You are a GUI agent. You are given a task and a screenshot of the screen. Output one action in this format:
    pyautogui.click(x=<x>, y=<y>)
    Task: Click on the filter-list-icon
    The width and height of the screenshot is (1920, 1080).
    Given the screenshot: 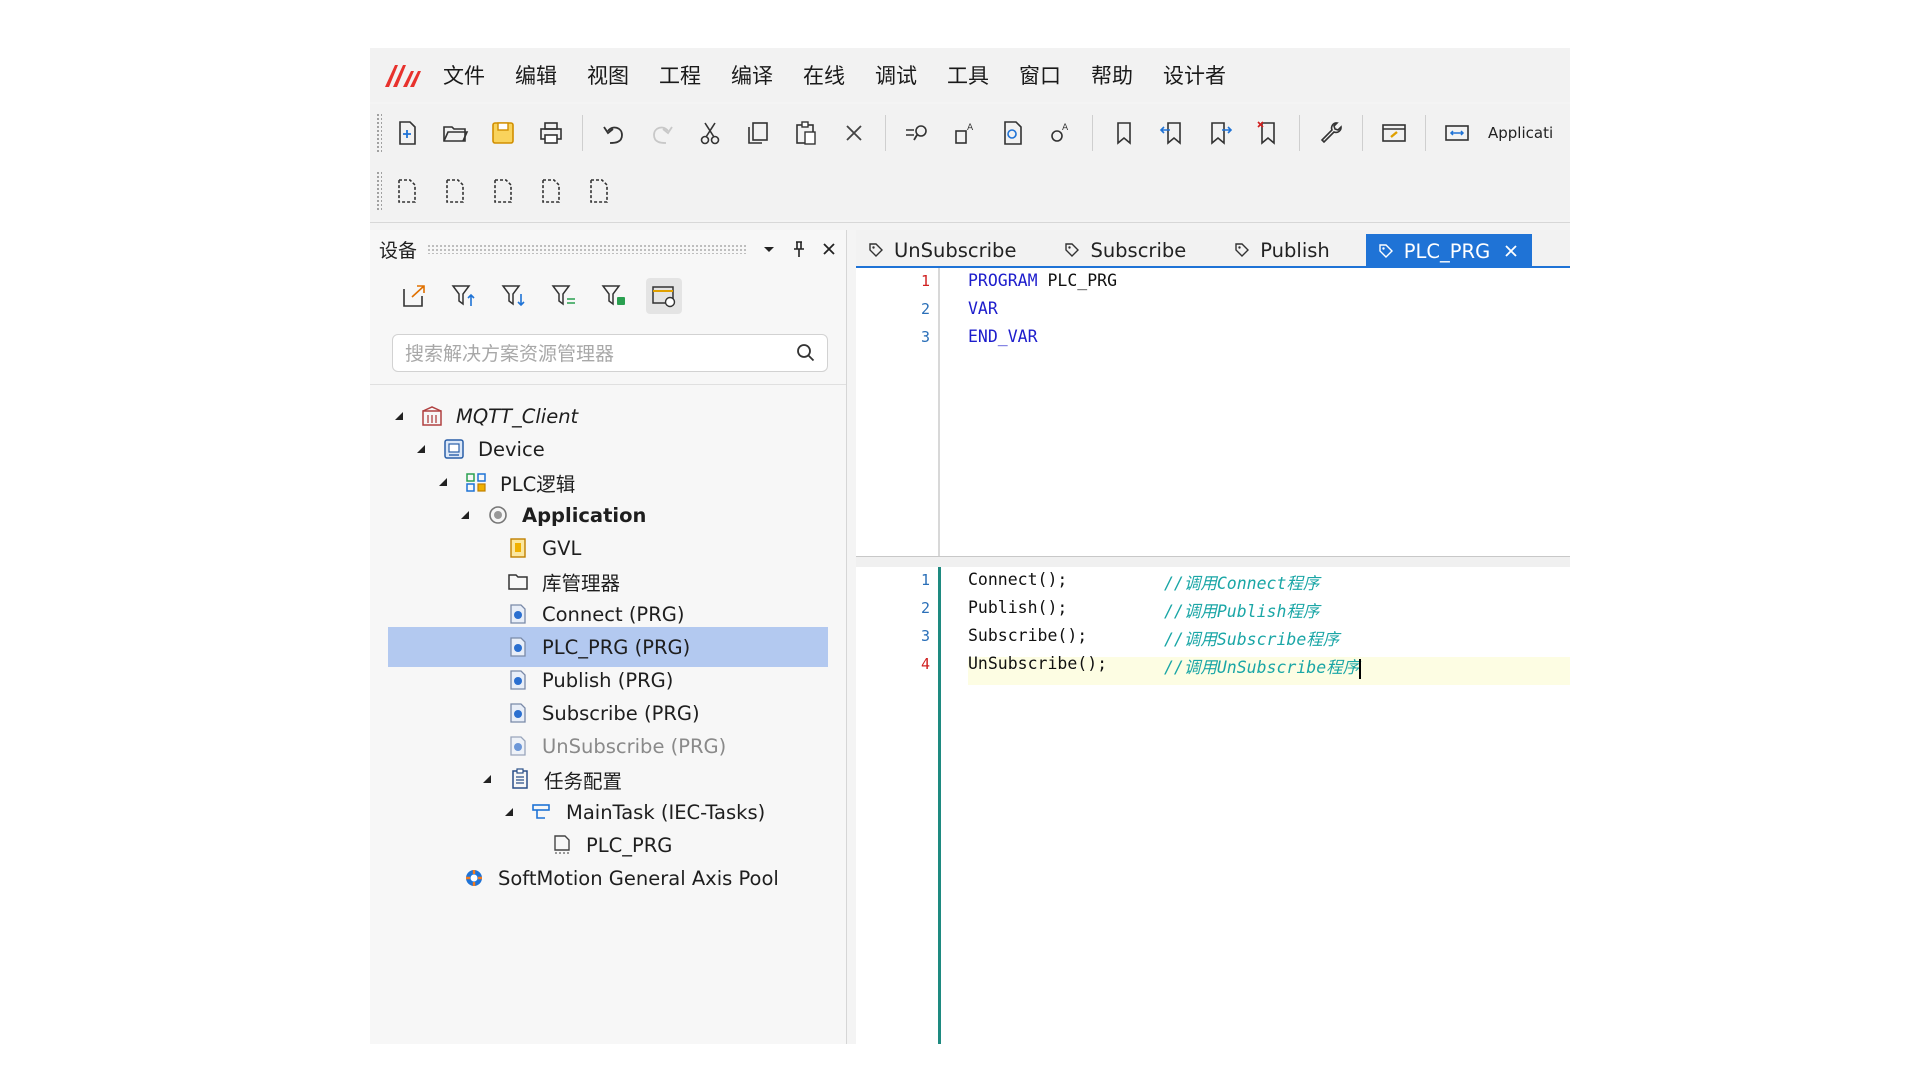 What is the action you would take?
    pyautogui.click(x=564, y=296)
    